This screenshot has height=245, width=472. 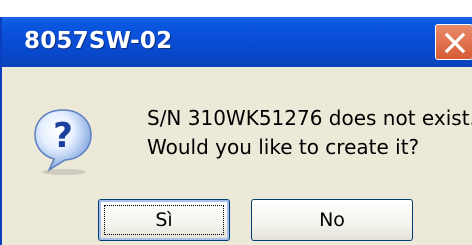 I want to click on close-icon, so click(x=455, y=43).